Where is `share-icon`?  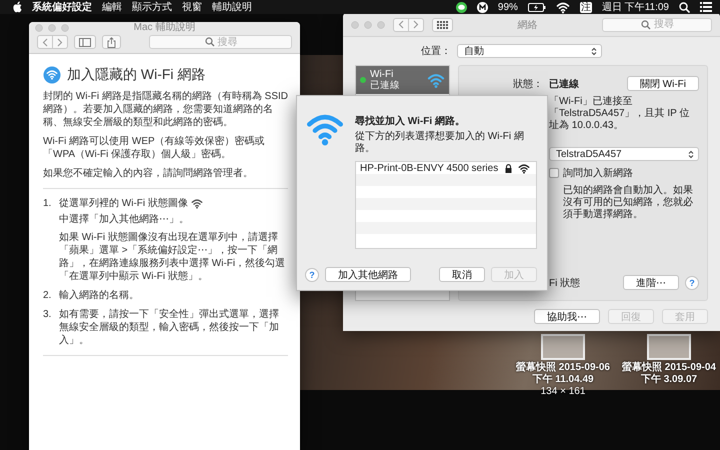
share-icon is located at coordinates (111, 42).